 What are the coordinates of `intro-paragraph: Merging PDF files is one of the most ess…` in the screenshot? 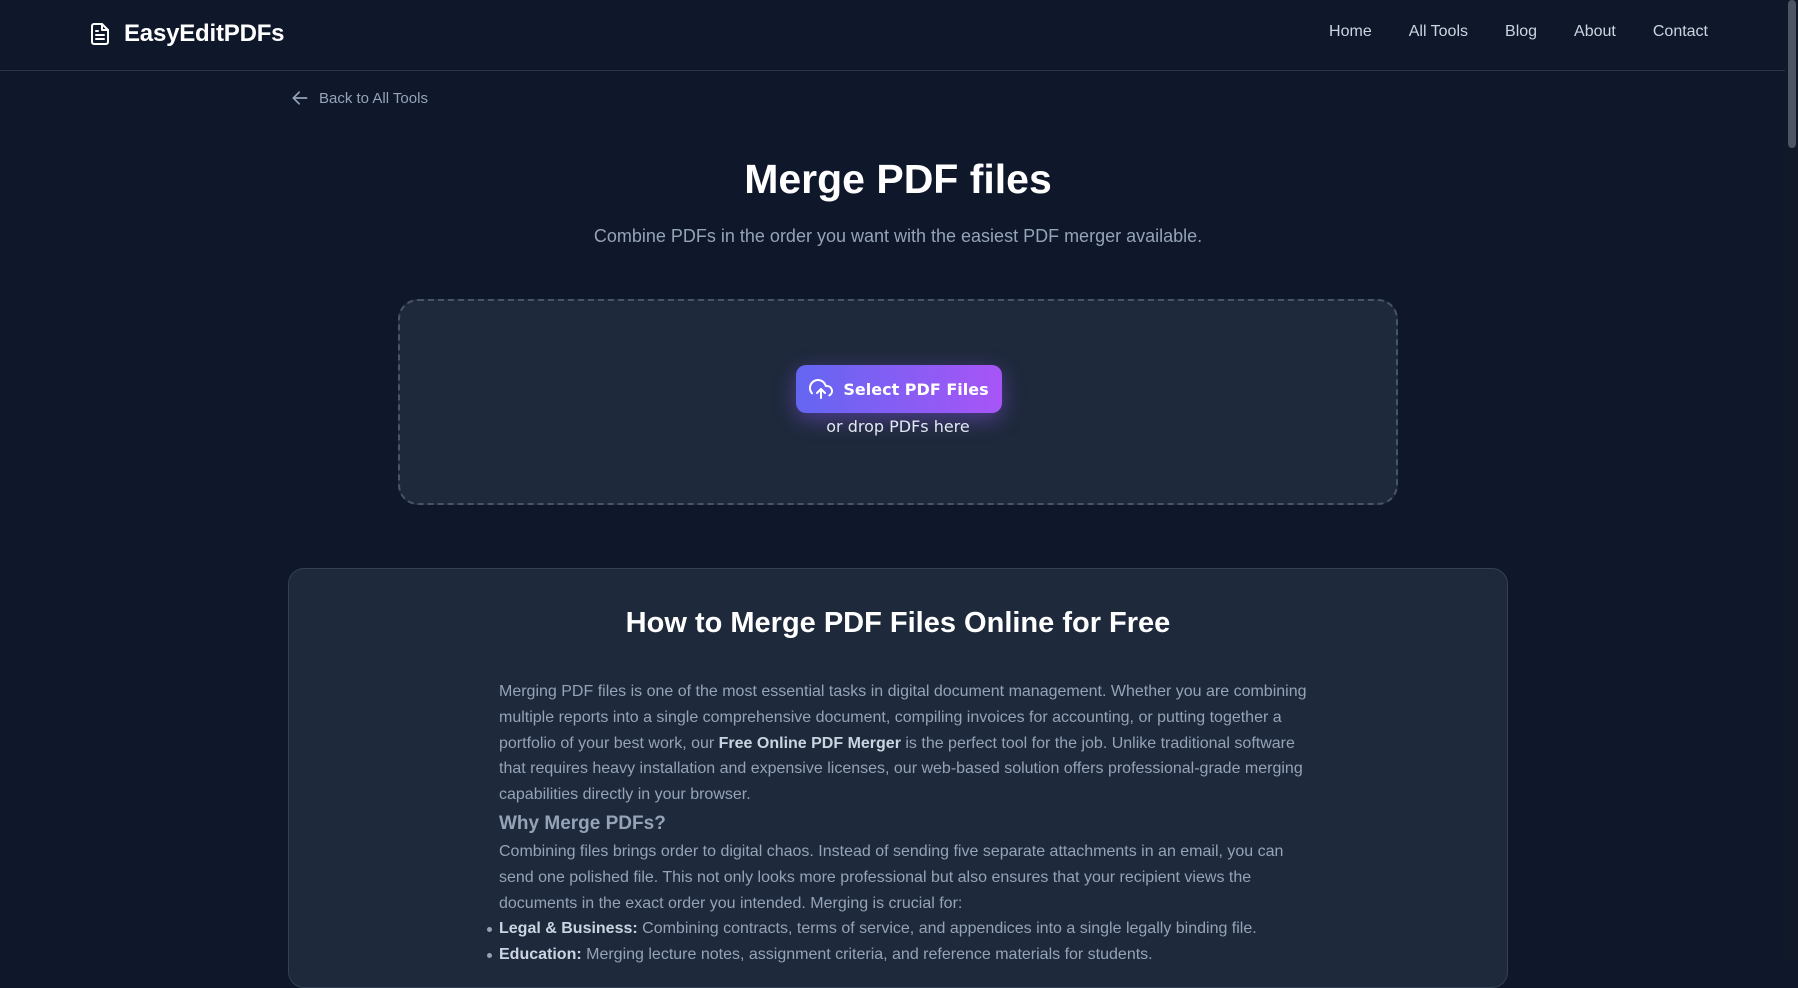 It's located at (909, 743).